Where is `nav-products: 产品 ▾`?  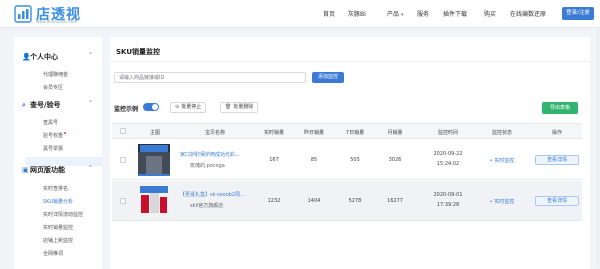
nav-products: 产品 ▾ is located at coordinates (395, 13).